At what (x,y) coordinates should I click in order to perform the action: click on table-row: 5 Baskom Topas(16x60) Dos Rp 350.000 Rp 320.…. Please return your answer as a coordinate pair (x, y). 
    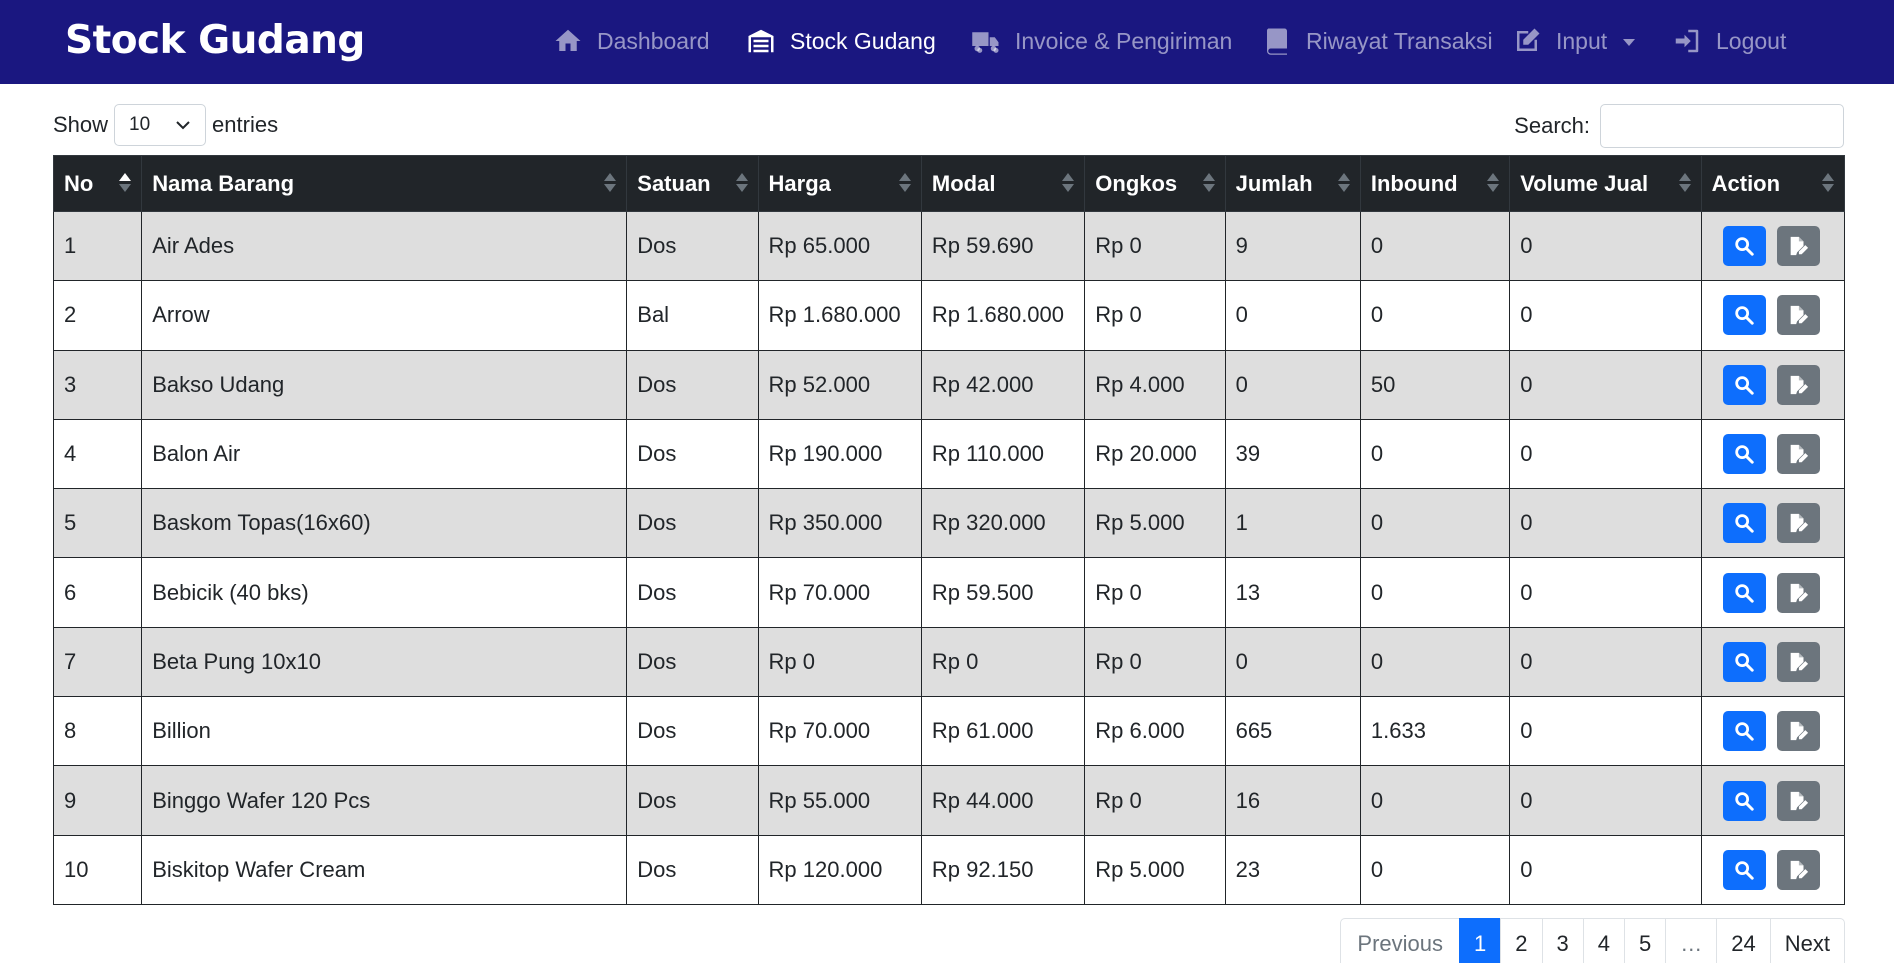
    Looking at the image, I should click on (949, 523).